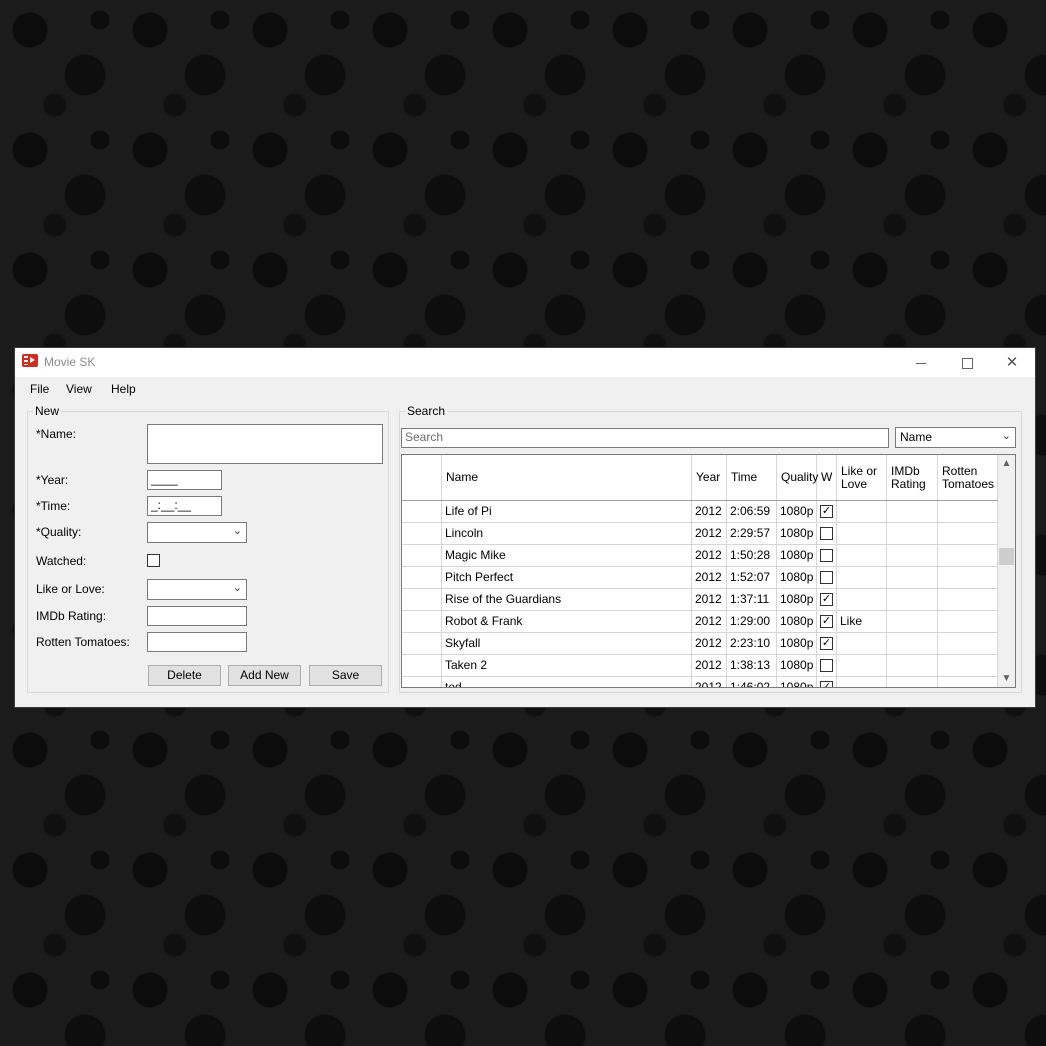 The width and height of the screenshot is (1046, 1046). What do you see at coordinates (197, 589) in the screenshot?
I see `like-or-love-select: ⌄` at bounding box center [197, 589].